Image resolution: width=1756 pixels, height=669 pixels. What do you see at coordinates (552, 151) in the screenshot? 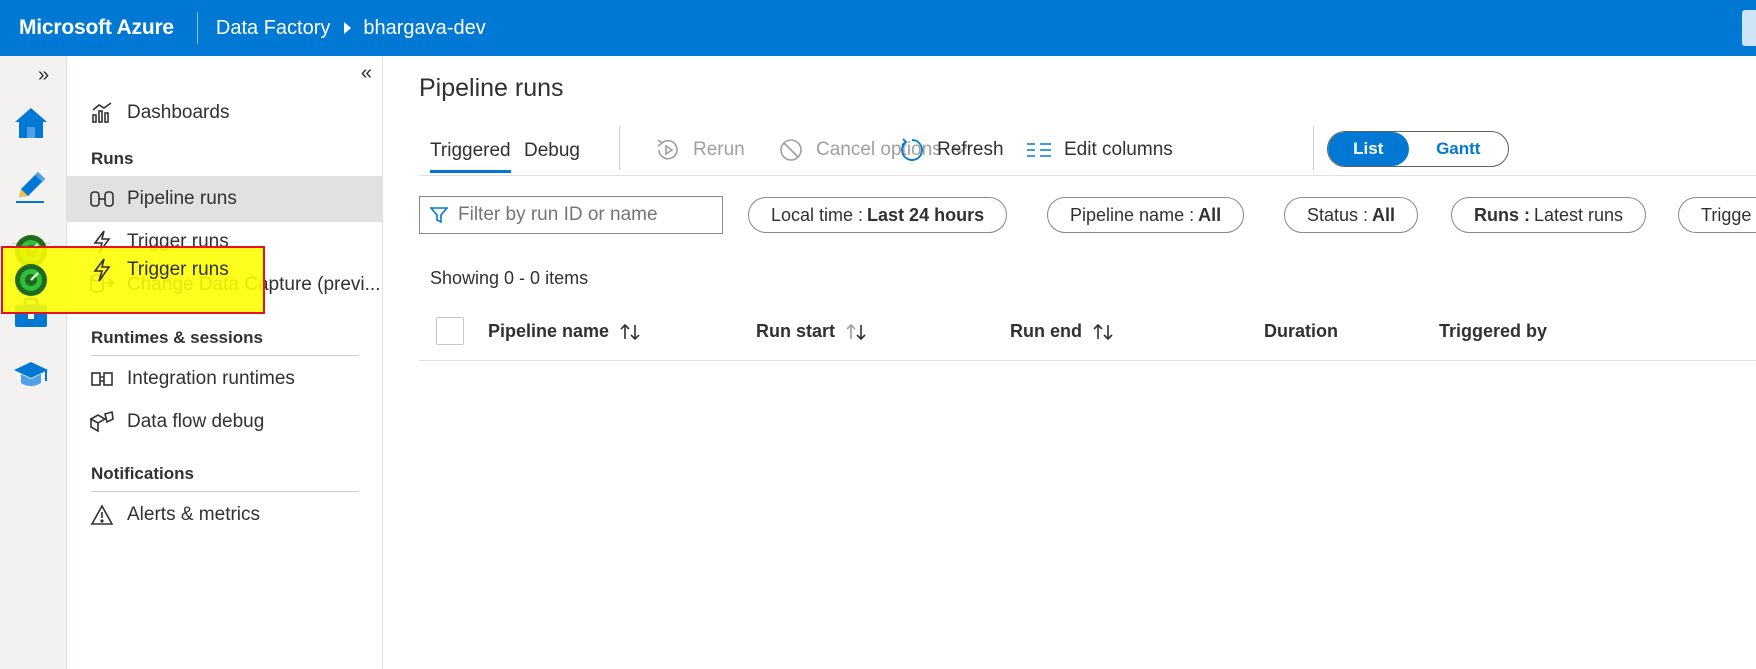
I see `tab-debug: Debug` at bounding box center [552, 151].